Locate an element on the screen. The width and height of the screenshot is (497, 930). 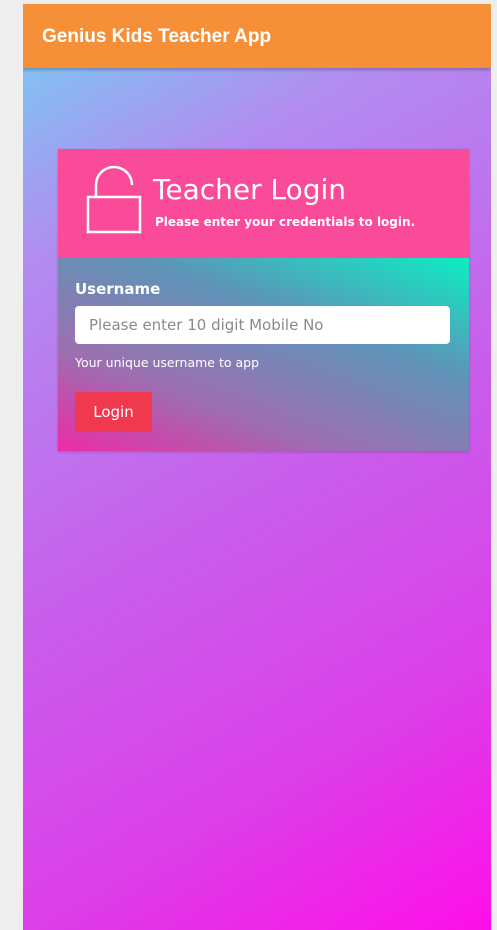
login-button: Login is located at coordinates (113, 412).